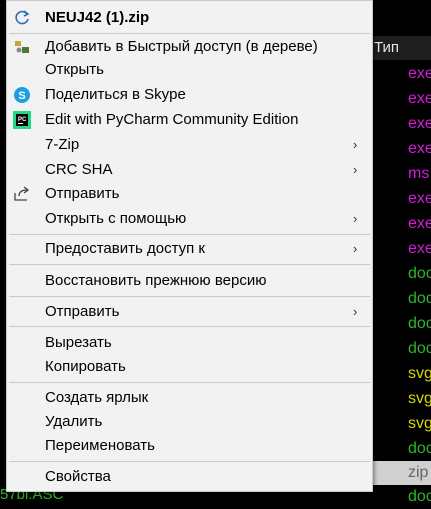 This screenshot has height=509, width=431. I want to click on menu-item-open: Открыть, so click(189, 69).